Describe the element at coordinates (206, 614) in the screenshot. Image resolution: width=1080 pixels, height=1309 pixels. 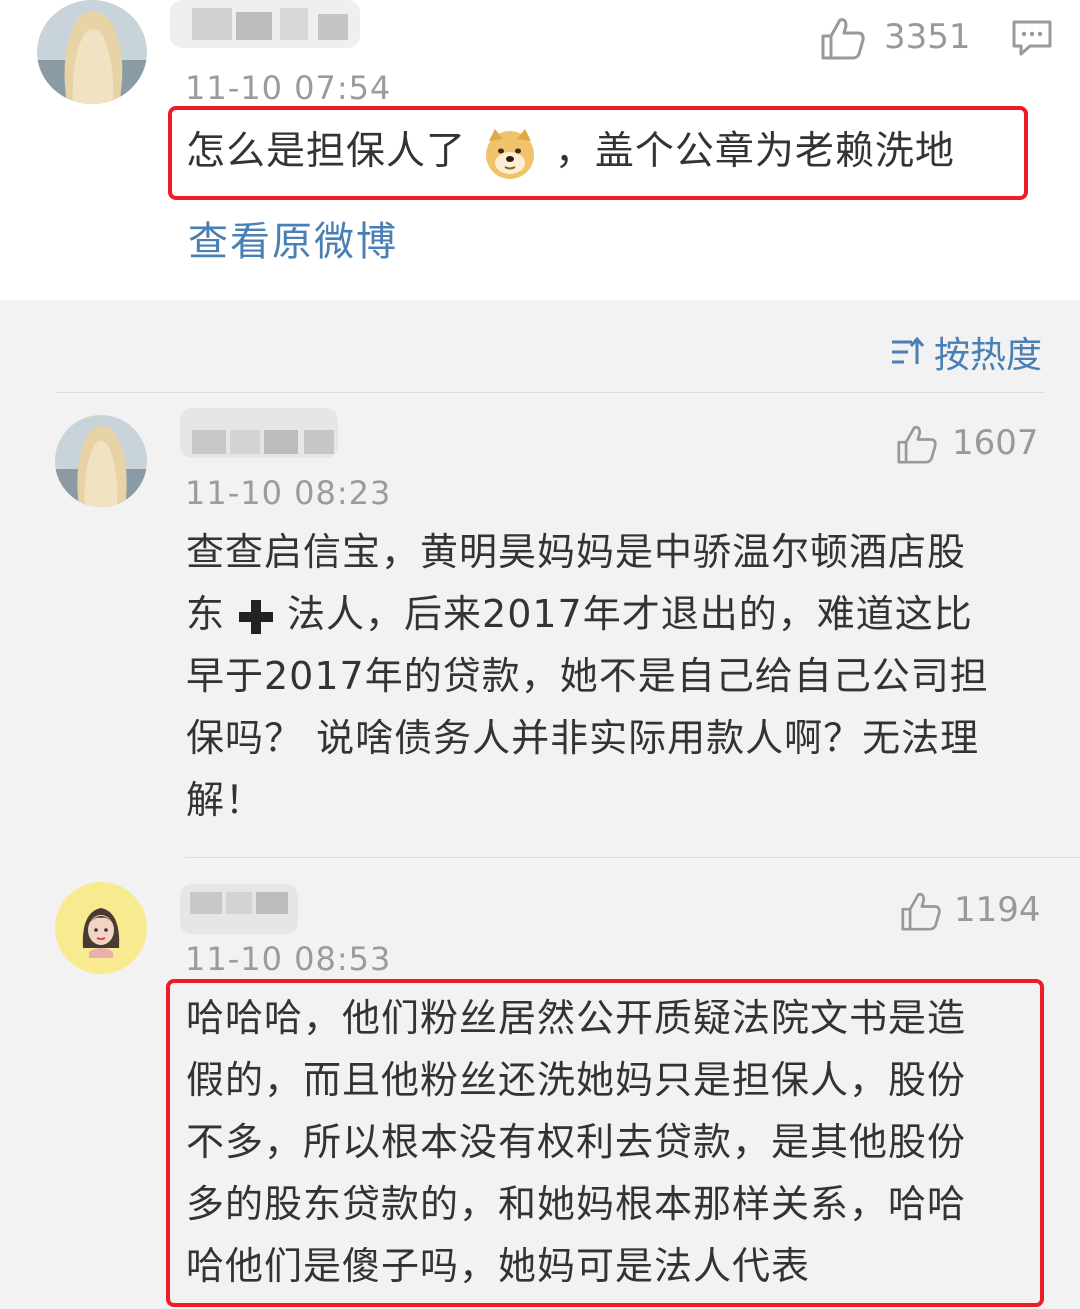
I see `comment-text-part: 东` at that location.